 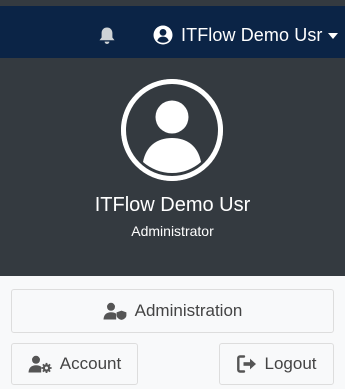 What do you see at coordinates (172, 205) in the screenshot?
I see `profile-name: ITFlow Demo Usr` at bounding box center [172, 205].